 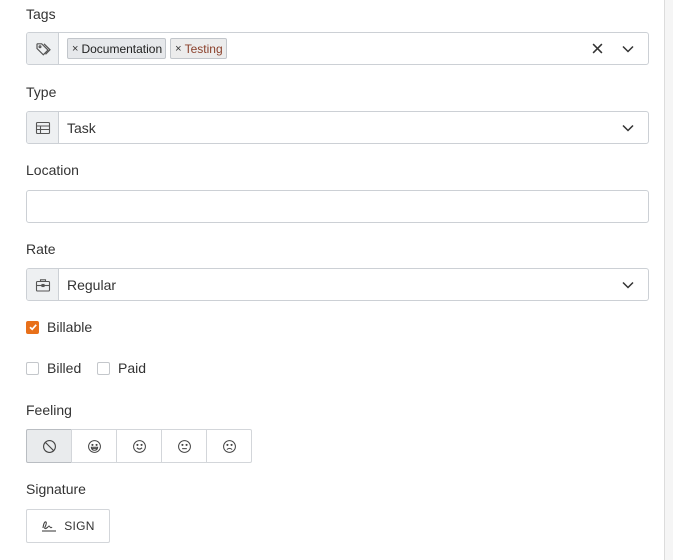 What do you see at coordinates (41, 92) in the screenshot?
I see `type-label: Type` at bounding box center [41, 92].